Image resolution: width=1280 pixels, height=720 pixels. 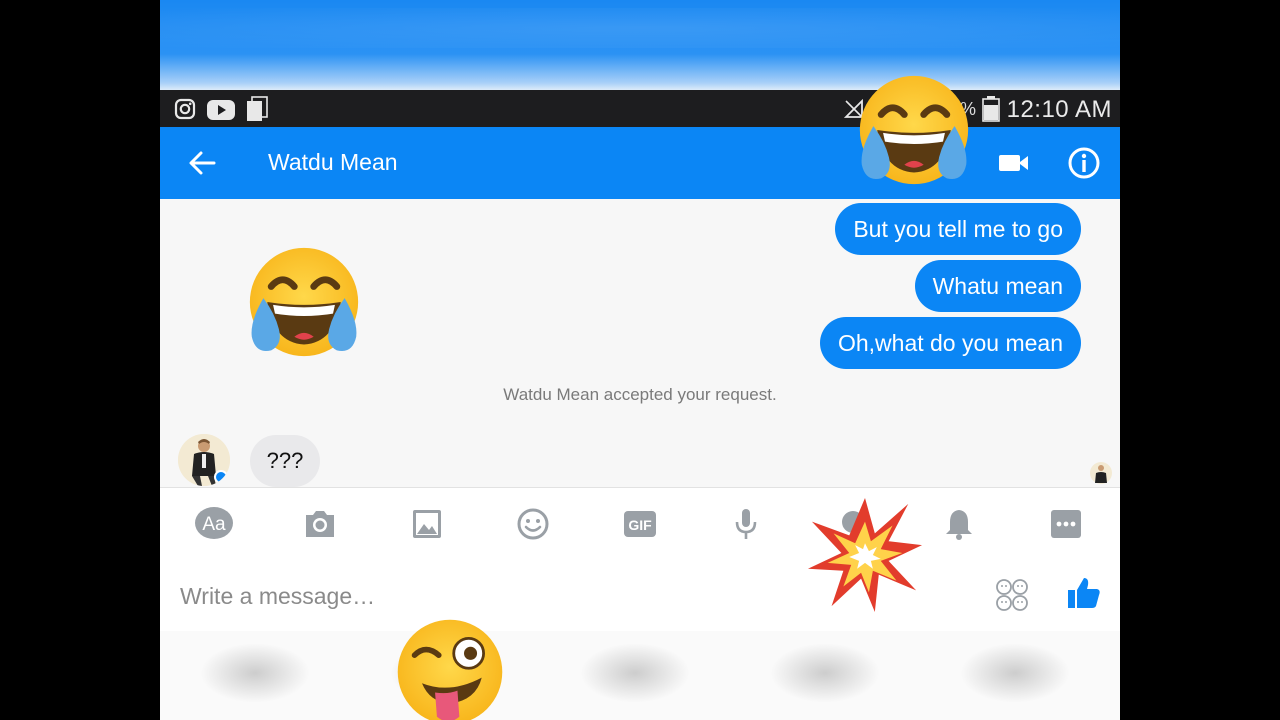 What do you see at coordinates (185, 111) in the screenshot?
I see `instagram-icon` at bounding box center [185, 111].